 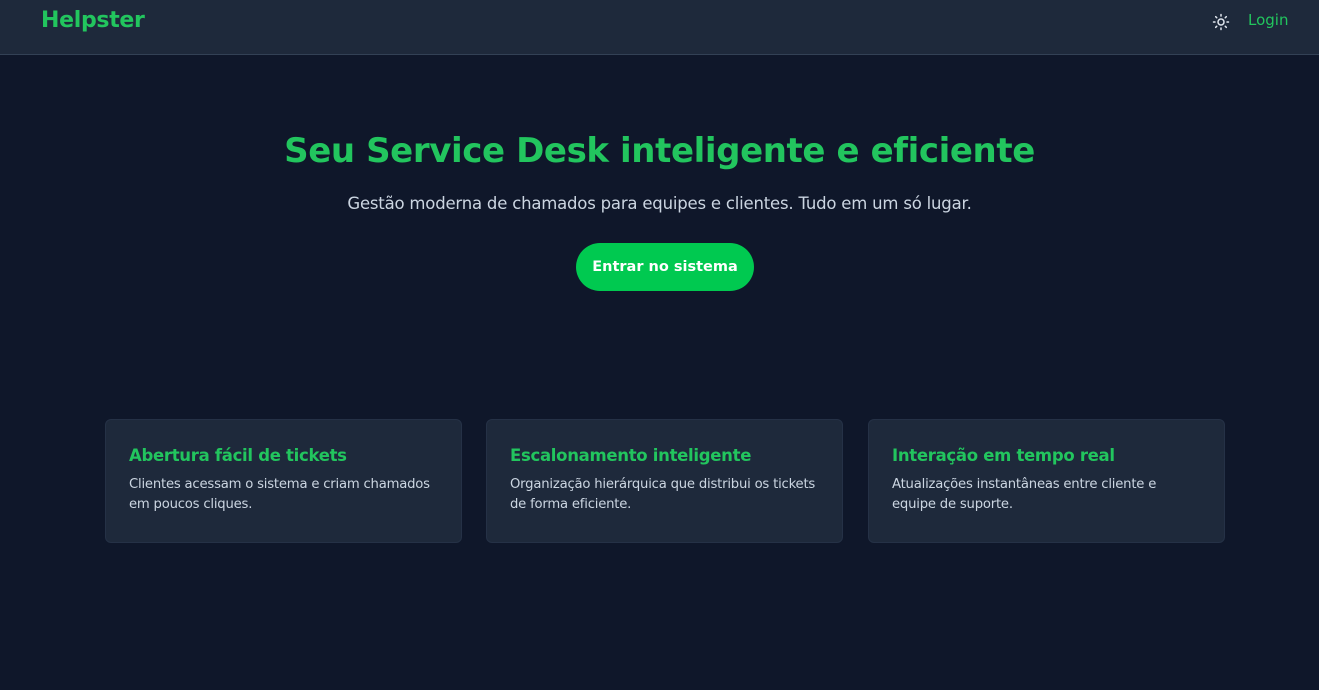 What do you see at coordinates (238, 455) in the screenshot?
I see `feature-card-title: Abertura fácil de tickets` at bounding box center [238, 455].